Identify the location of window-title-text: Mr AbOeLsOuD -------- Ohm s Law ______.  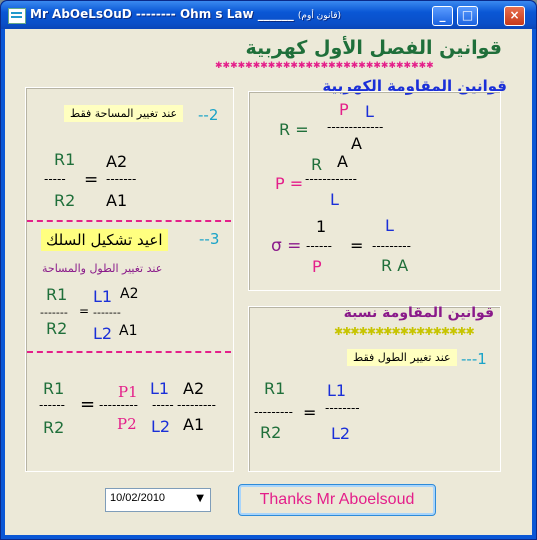
(162, 14).